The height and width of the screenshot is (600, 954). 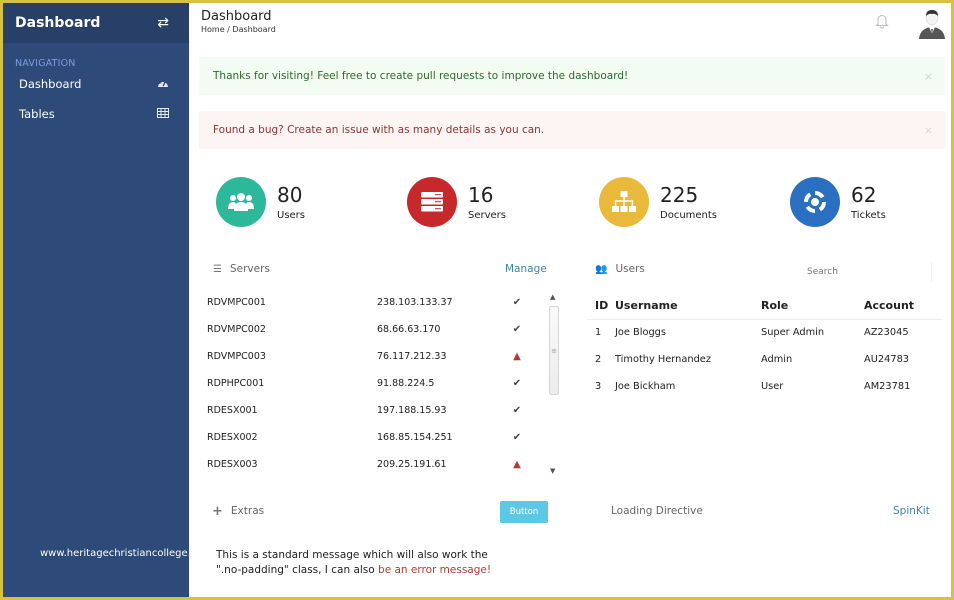 I want to click on table-row: 3 Joe Bickham User AM23781, so click(x=765, y=386).